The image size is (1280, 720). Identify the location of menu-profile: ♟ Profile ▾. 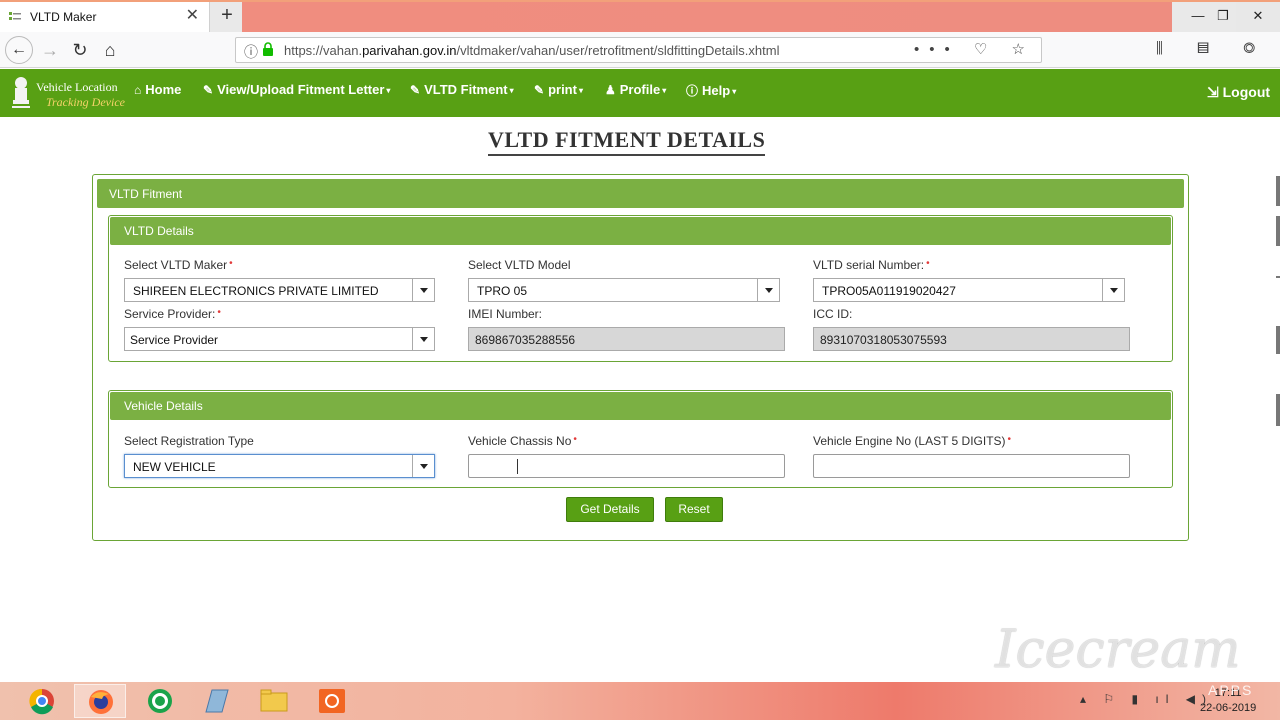
(635, 89).